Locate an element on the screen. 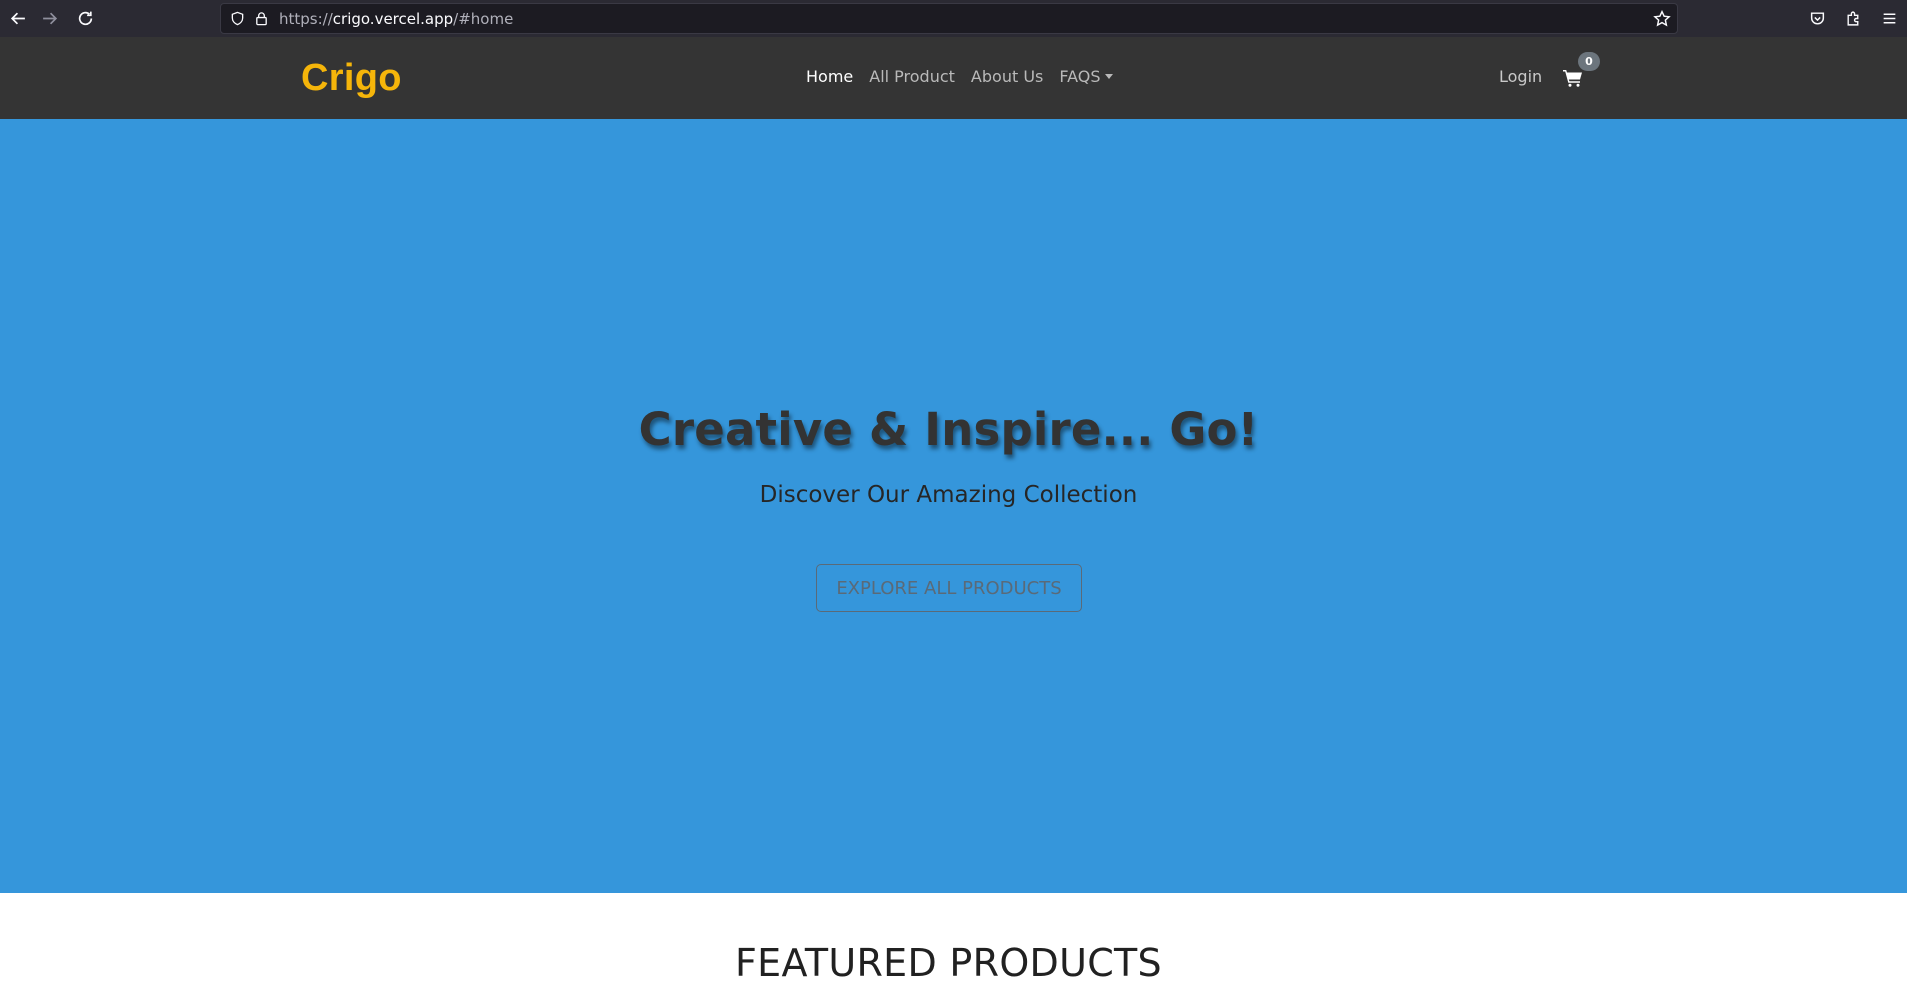 This screenshot has height=1007, width=1907. featured-title: FEATURED PRODUCTS is located at coordinates (948, 963).